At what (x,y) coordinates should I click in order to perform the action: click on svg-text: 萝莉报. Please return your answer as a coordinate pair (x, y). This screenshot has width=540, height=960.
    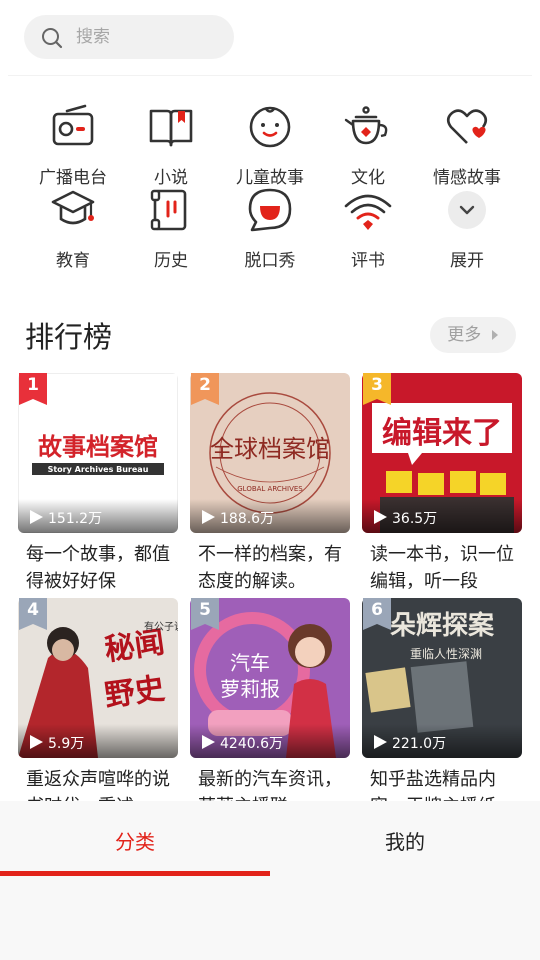
    Looking at the image, I should click on (250, 689).